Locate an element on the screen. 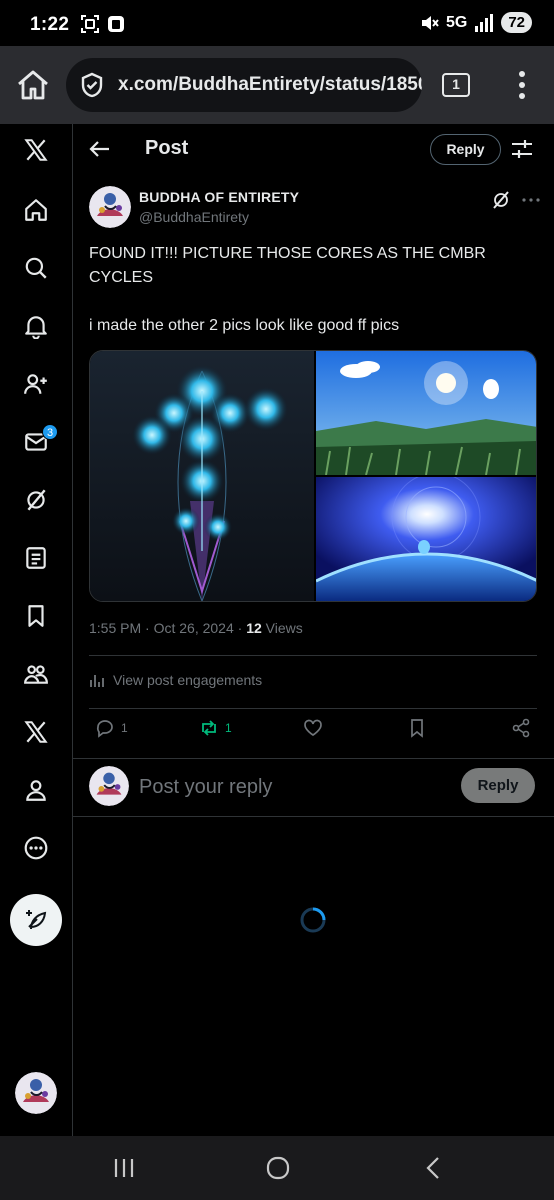 The height and width of the screenshot is (1200, 554). feather-plus-icon is located at coordinates (36, 920).